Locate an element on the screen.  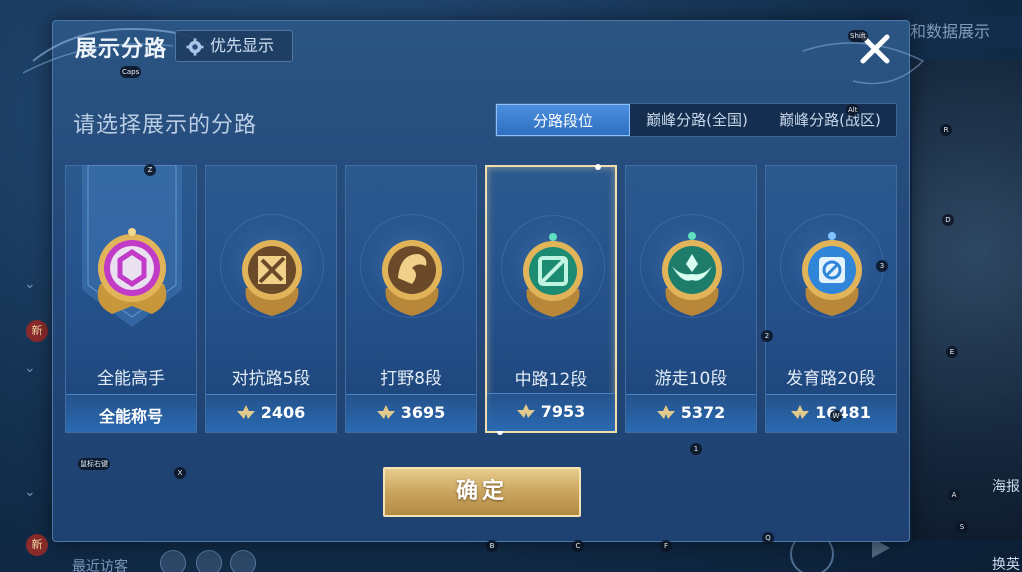
key-hint-b: B is located at coordinates (492, 546).